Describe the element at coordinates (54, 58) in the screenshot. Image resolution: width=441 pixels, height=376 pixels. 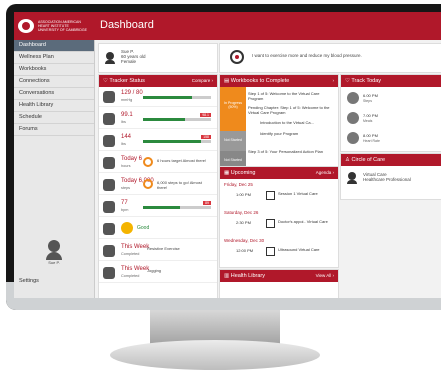
I see `sidebar-item-wellness-plan: Wellness Plan` at that location.